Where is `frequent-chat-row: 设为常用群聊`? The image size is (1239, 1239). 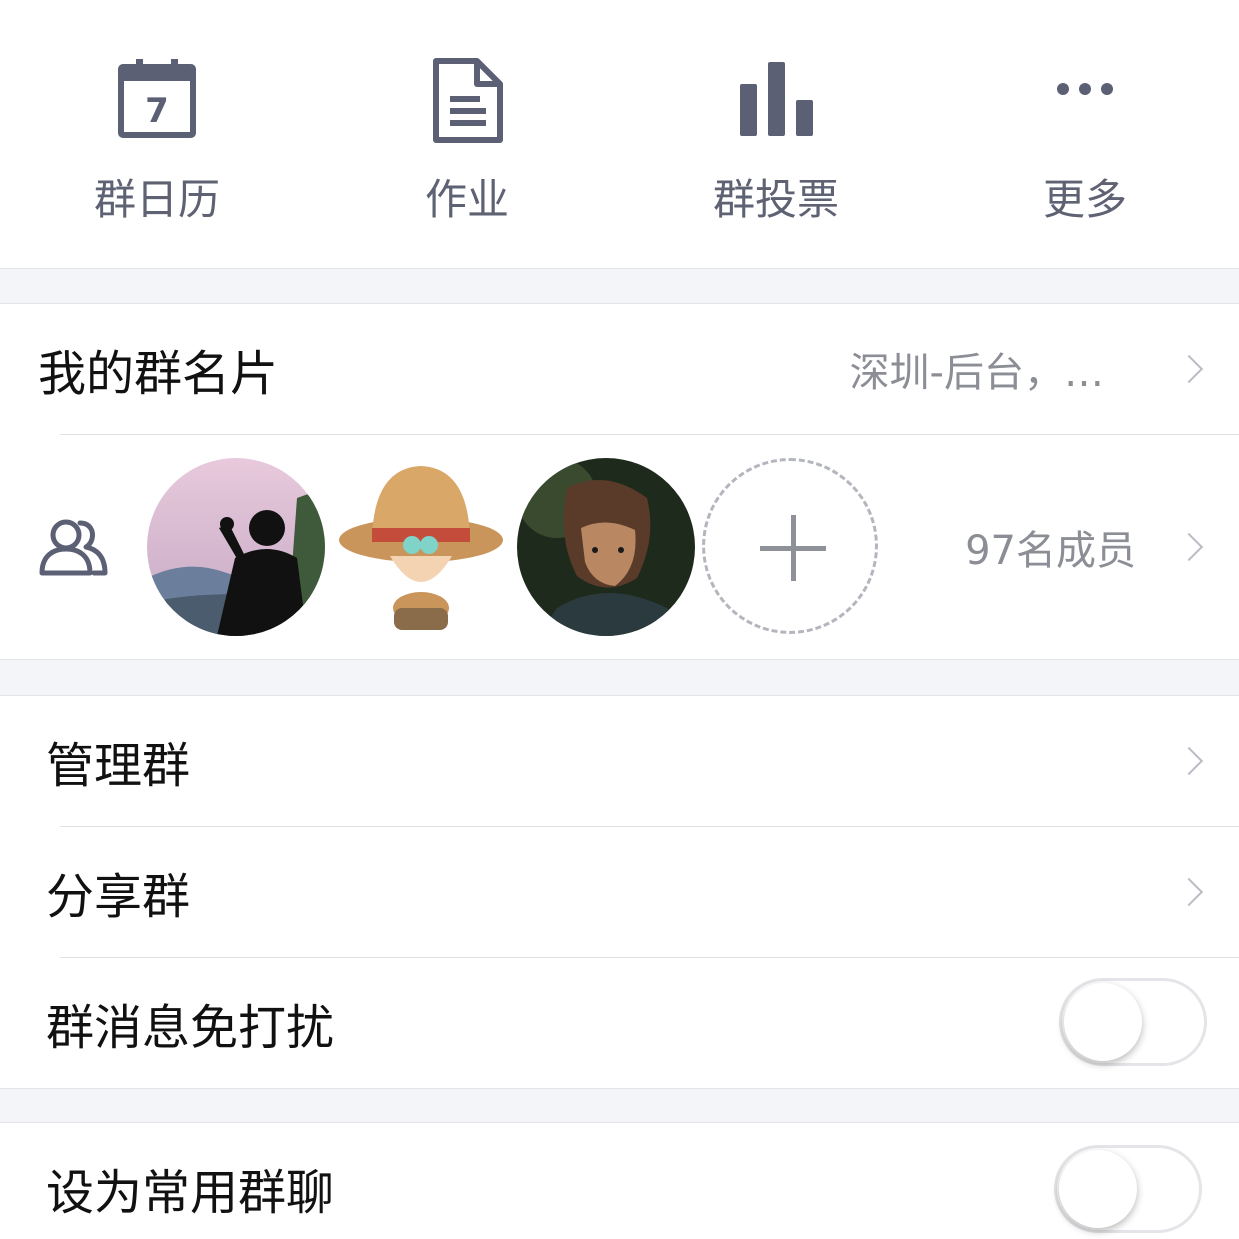 frequent-chat-row: 设为常用群聊 is located at coordinates (619, 1181).